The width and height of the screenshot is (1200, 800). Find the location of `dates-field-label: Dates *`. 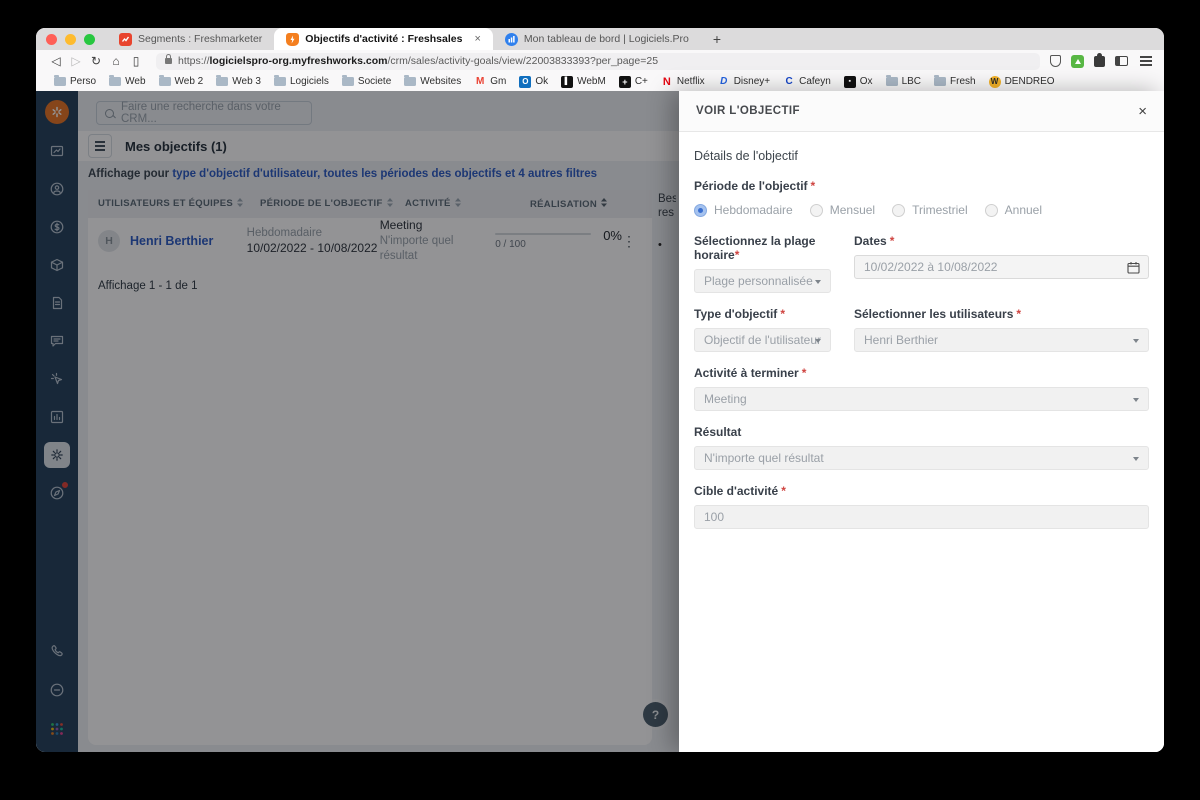

dates-field-label: Dates * is located at coordinates (874, 241).